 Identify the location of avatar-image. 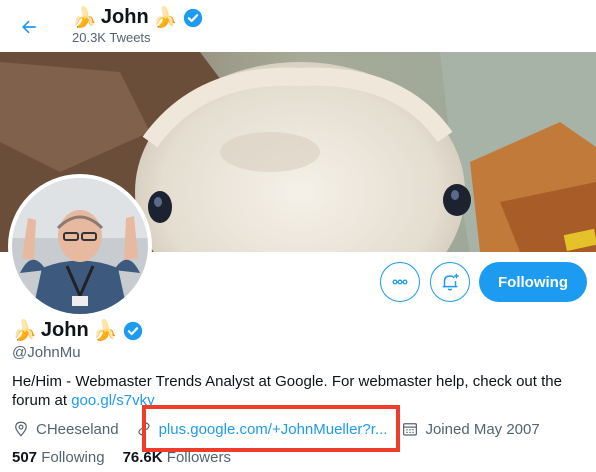
(80, 246).